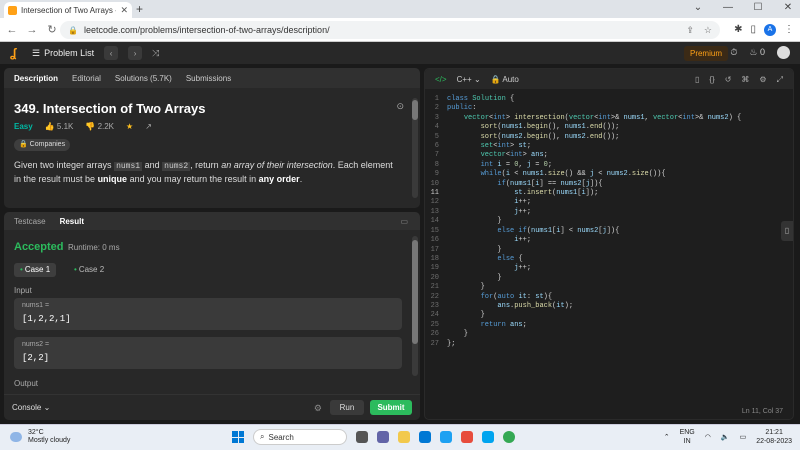 Image resolution: width=800 pixels, height=450 pixels. I want to click on chrome-icon, so click(509, 437).